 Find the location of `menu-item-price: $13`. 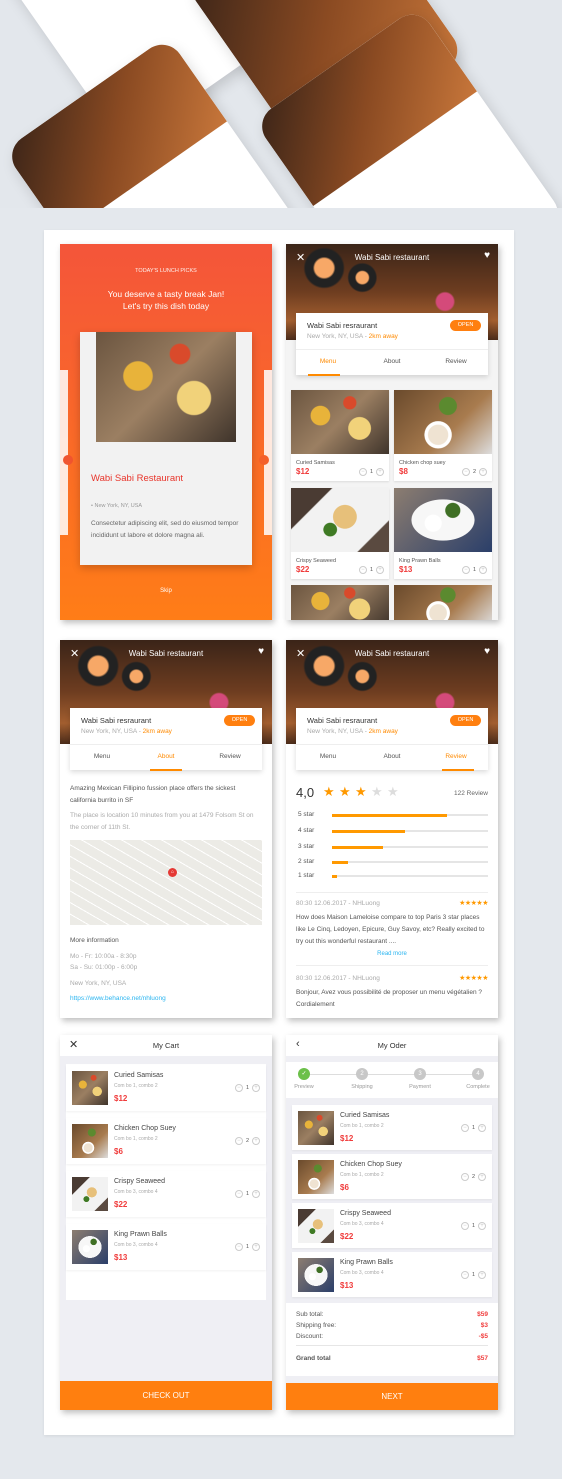

menu-item-price: $13 is located at coordinates (406, 569).